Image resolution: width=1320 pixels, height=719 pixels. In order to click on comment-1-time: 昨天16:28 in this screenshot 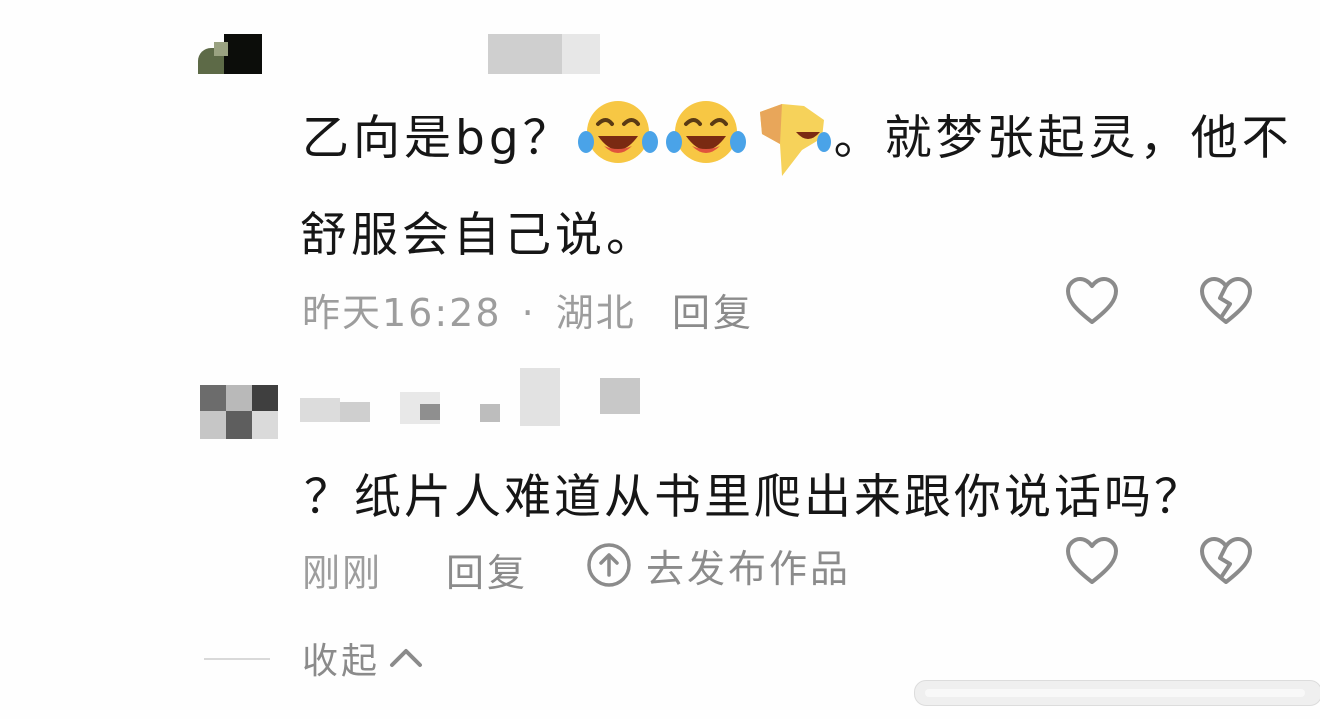, I will do `click(402, 313)`.